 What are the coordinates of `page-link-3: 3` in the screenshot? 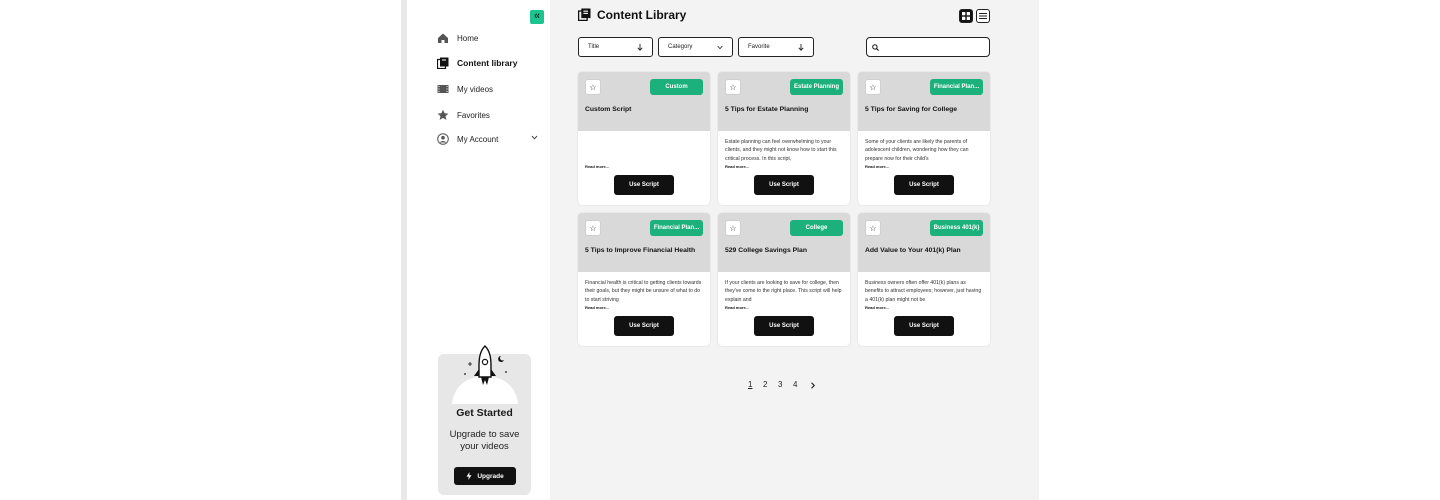 It's located at (780, 384).